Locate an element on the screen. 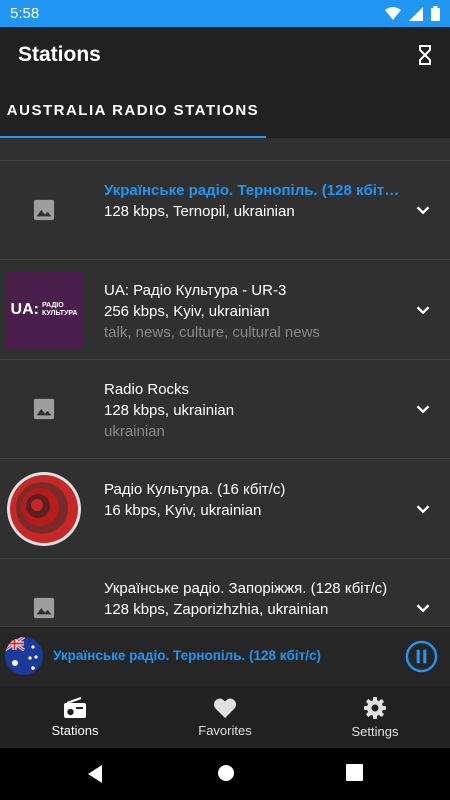 This screenshot has height=800, width=450. hourglass-icon is located at coordinates (425, 55).